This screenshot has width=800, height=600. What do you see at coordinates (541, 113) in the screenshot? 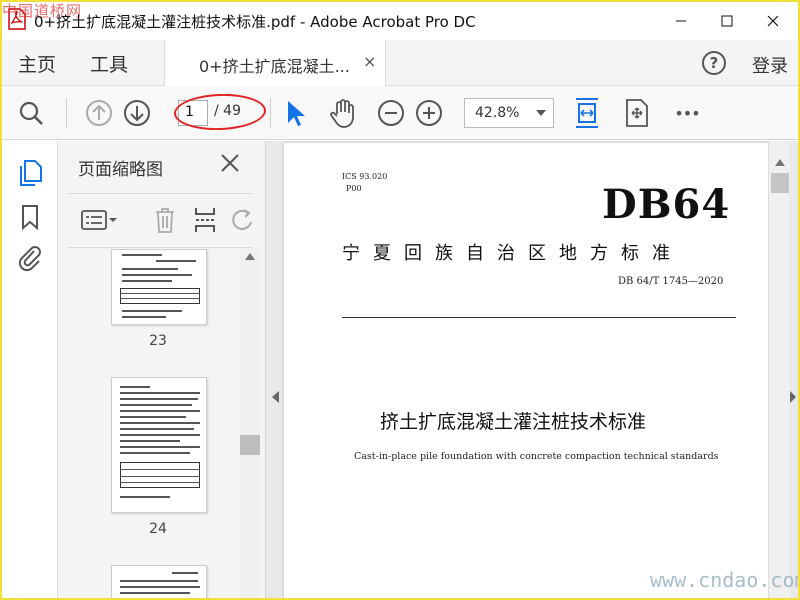
I see `chevron-down-icon` at bounding box center [541, 113].